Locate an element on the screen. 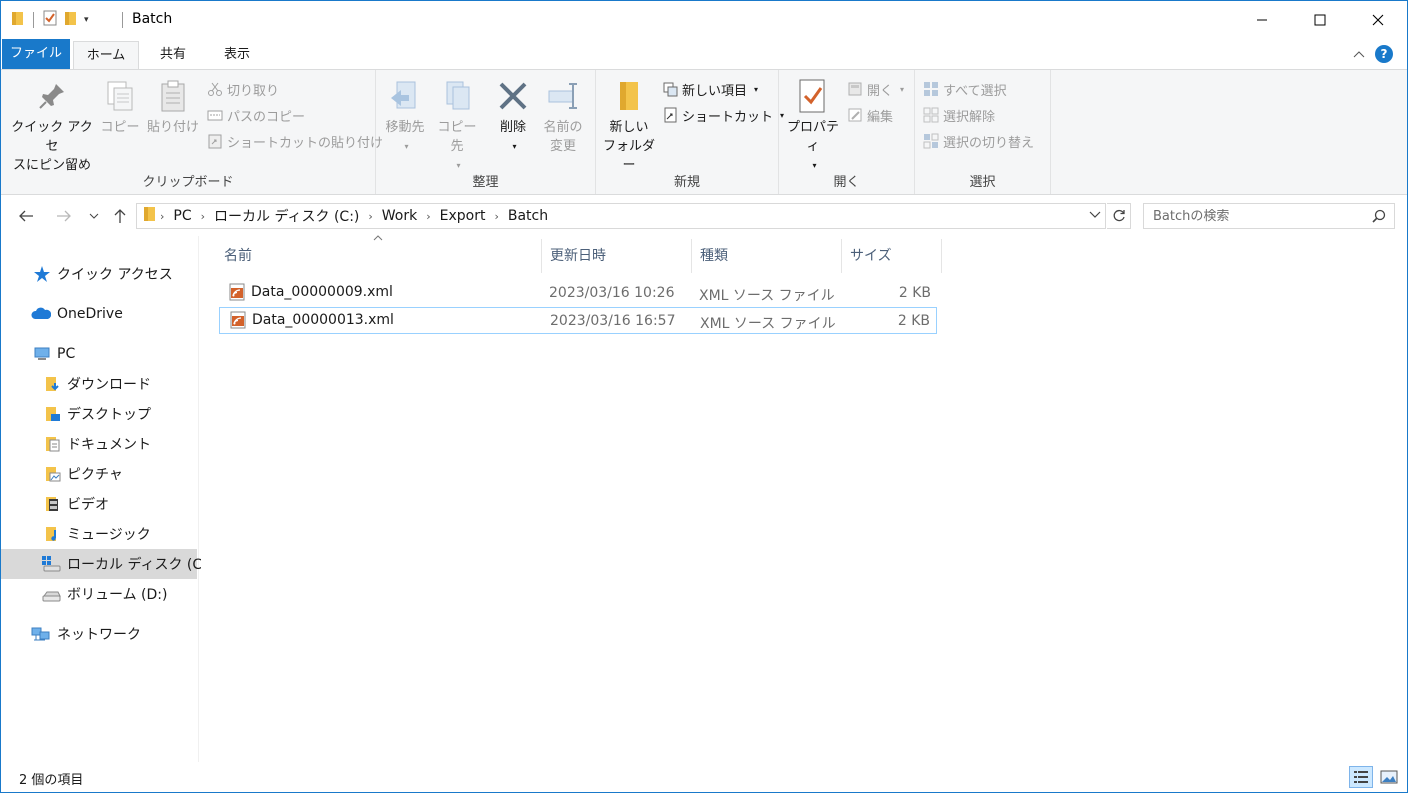 The image size is (1408, 793). nav-item-pc: PC is located at coordinates (99, 354).